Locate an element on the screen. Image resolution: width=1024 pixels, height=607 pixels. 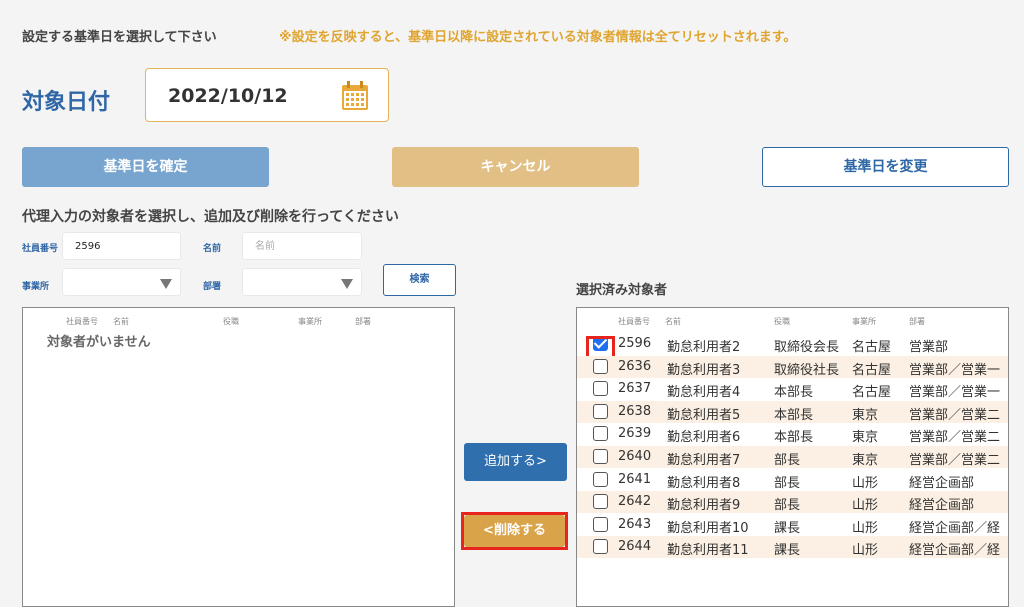
cell-name: 勤怠利用者4 is located at coordinates (704, 393).